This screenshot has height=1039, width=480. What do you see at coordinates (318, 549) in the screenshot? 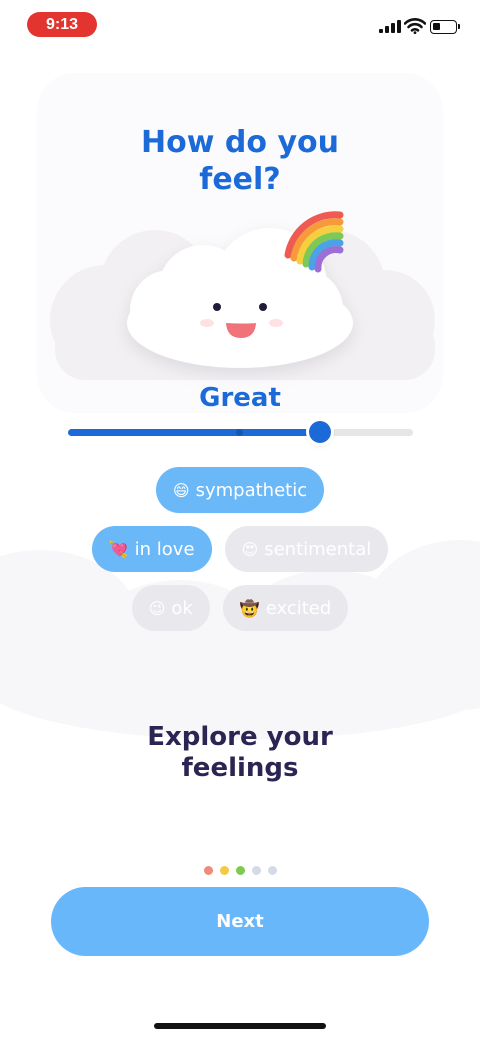
I see `chip-label: sentimental` at bounding box center [318, 549].